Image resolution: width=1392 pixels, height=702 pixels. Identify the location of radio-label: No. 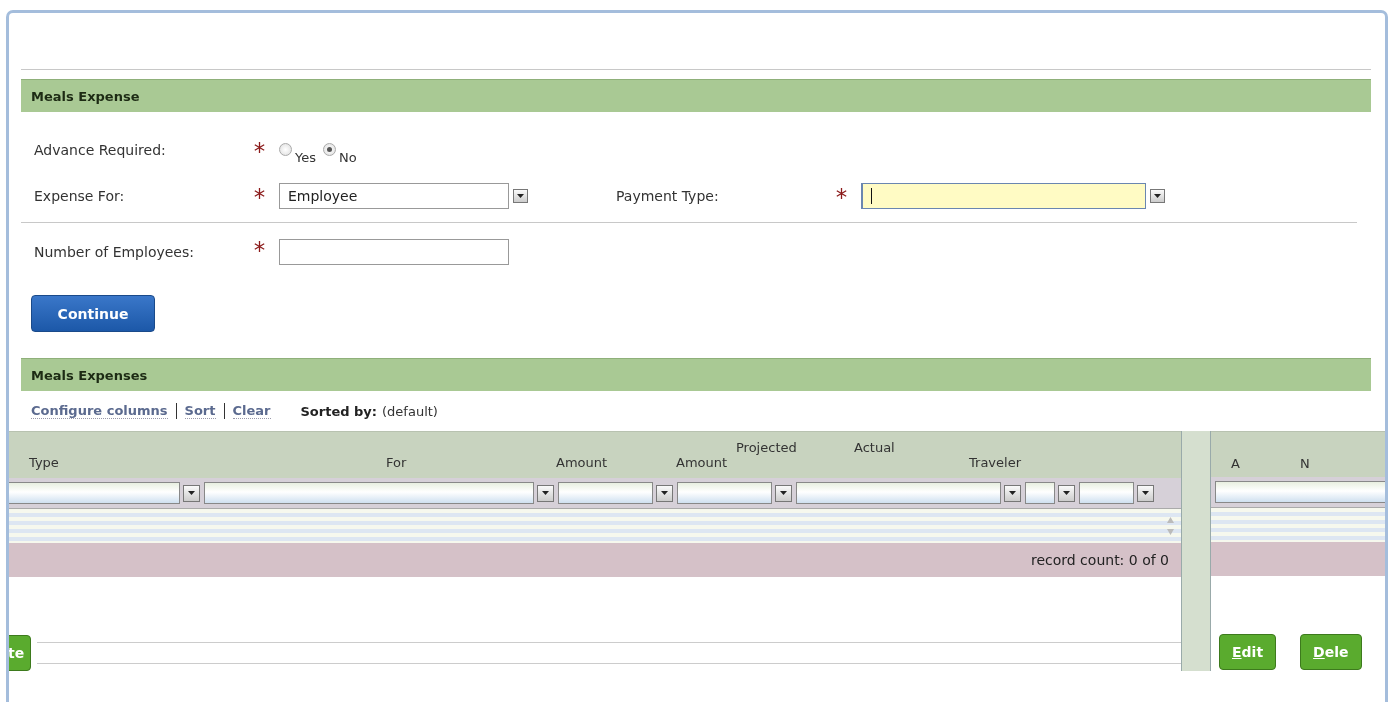
(348, 157).